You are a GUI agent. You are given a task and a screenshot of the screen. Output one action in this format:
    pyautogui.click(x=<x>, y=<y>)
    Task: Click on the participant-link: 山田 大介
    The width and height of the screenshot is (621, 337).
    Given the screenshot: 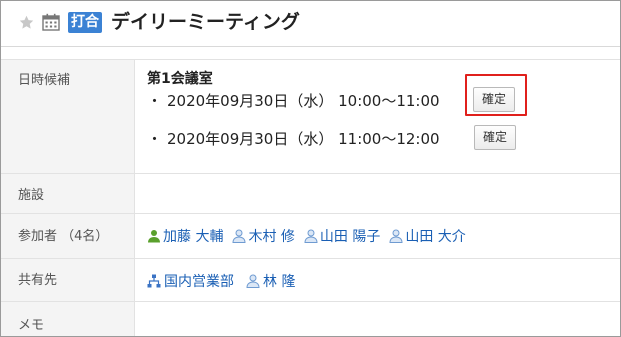 What is the action you would take?
    pyautogui.click(x=427, y=236)
    